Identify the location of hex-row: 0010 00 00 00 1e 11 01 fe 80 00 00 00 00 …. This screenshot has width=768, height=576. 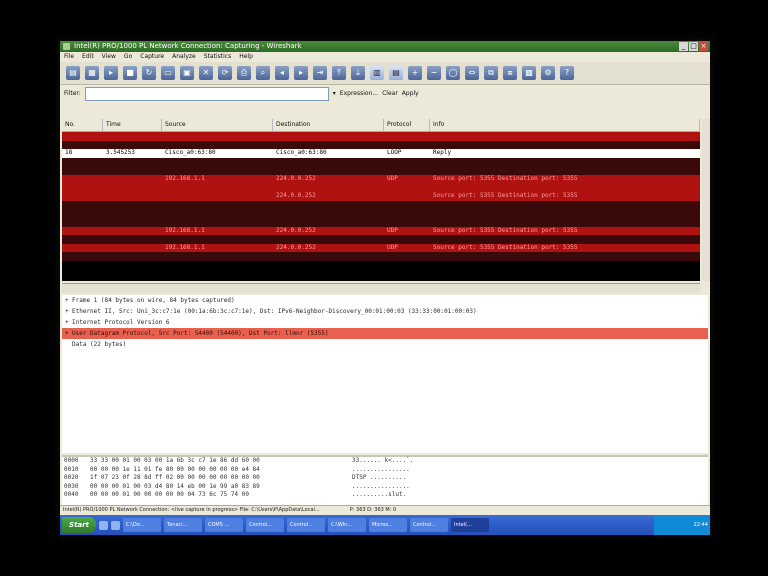
(385, 470).